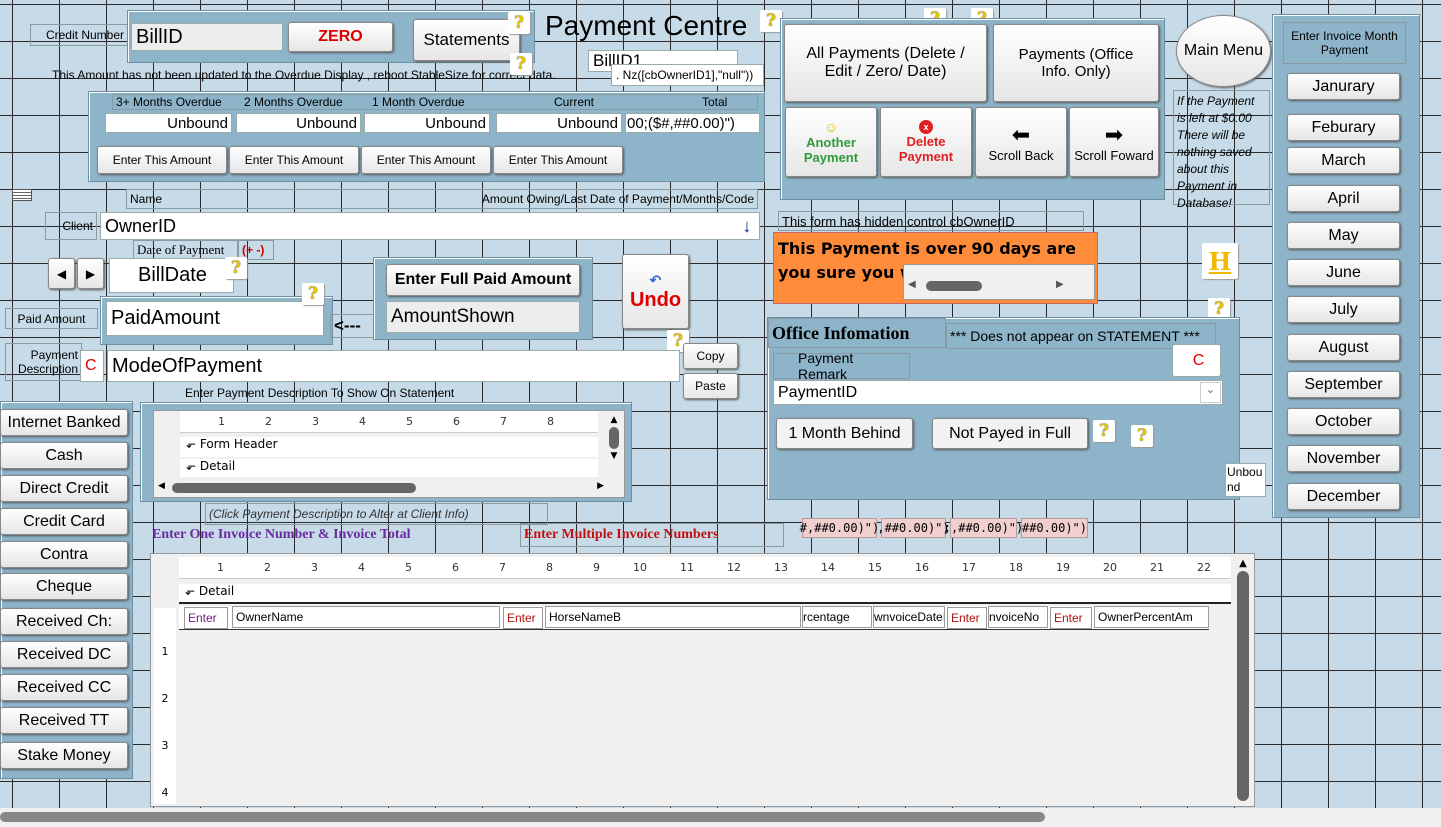 The width and height of the screenshot is (1441, 827). Describe the element at coordinates (64, 521) in the screenshot. I see `credit-card-button: Credit Card` at that location.